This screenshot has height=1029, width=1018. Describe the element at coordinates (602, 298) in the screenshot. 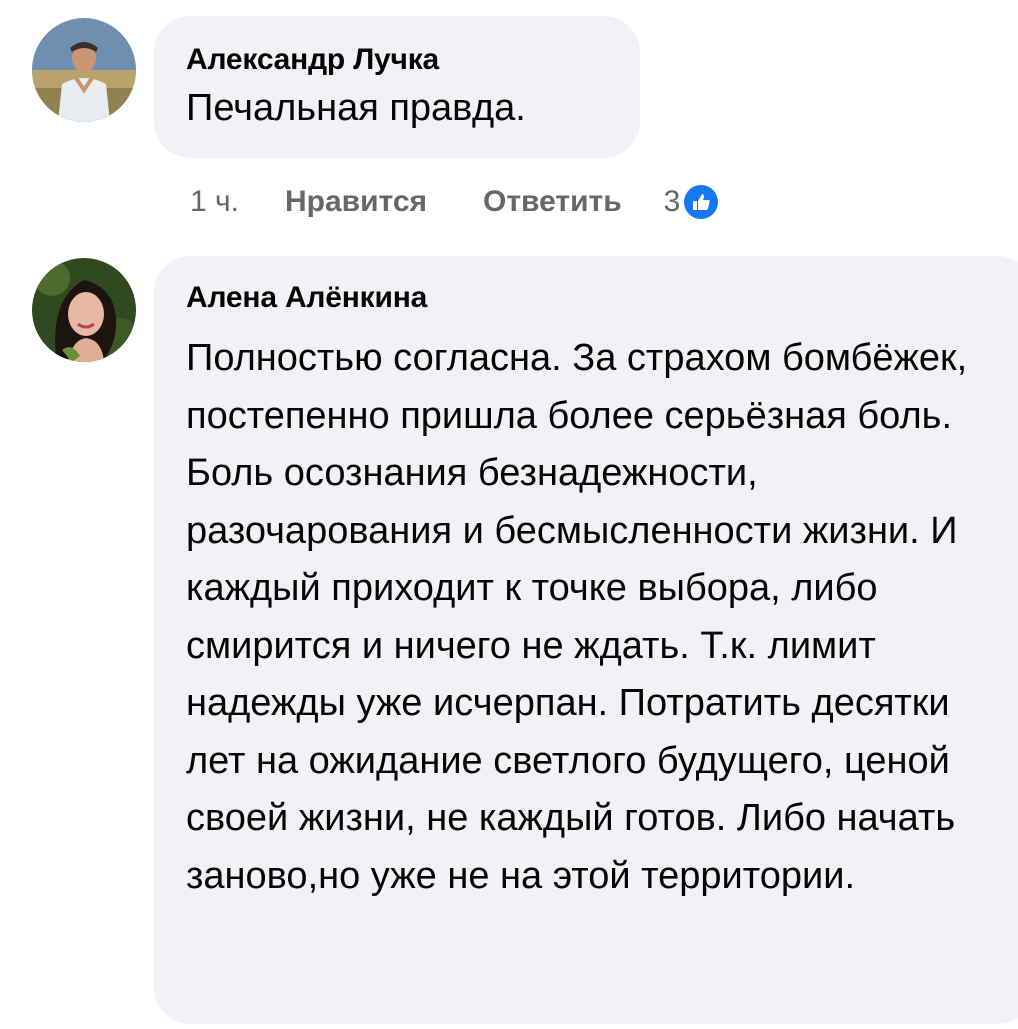

I see `comment-author: Алена Алёнкина` at that location.